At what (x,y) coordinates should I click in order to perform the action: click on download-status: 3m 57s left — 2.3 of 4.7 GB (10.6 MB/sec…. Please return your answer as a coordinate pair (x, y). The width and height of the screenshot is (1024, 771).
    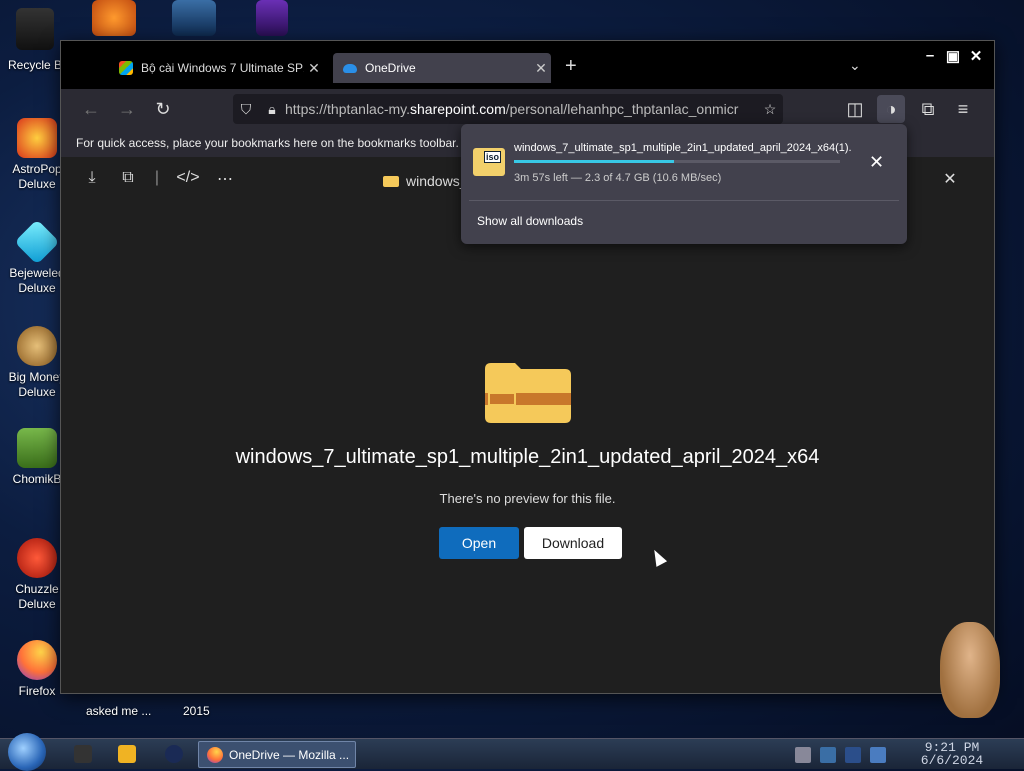
    Looking at the image, I should click on (618, 178).